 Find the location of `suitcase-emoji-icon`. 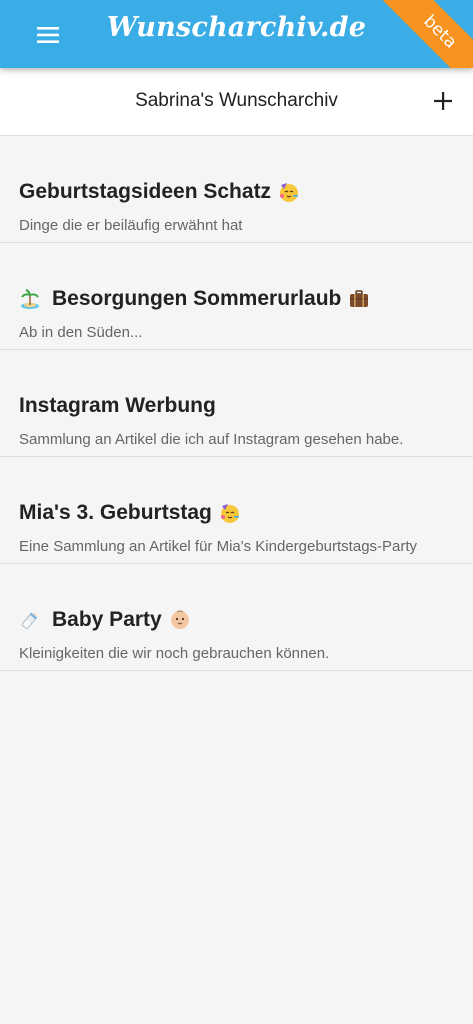

suitcase-emoji-icon is located at coordinates (359, 299).